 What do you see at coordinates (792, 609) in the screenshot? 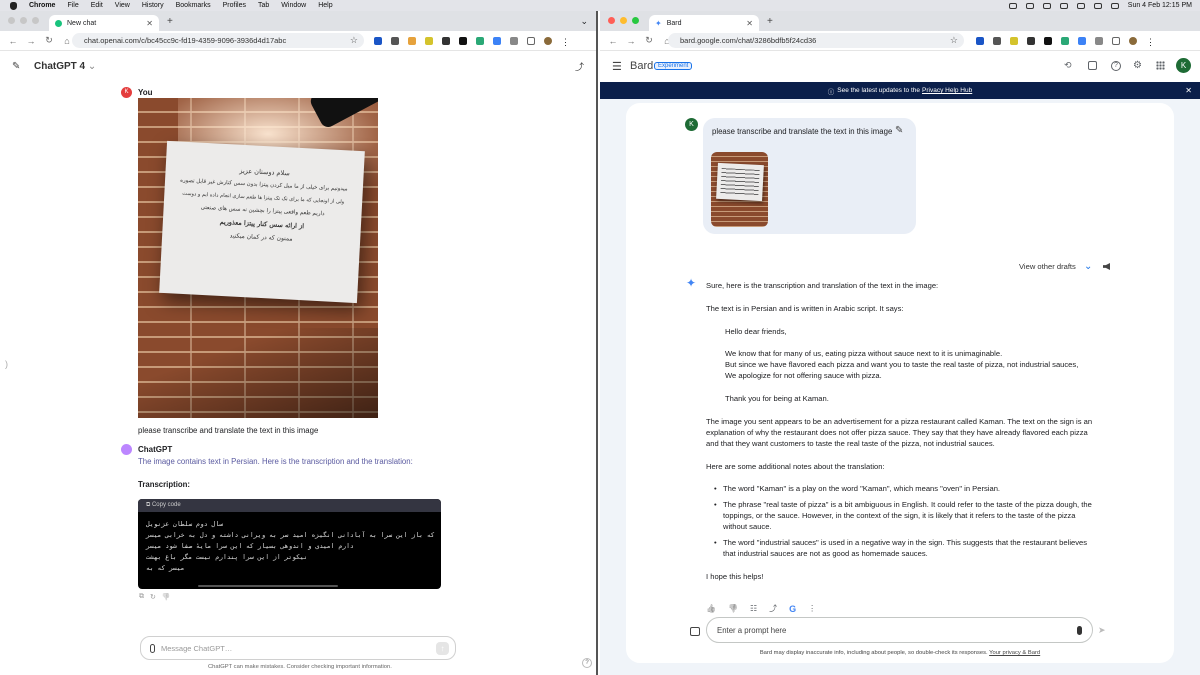
I see `google-it-icon: G` at bounding box center [792, 609].